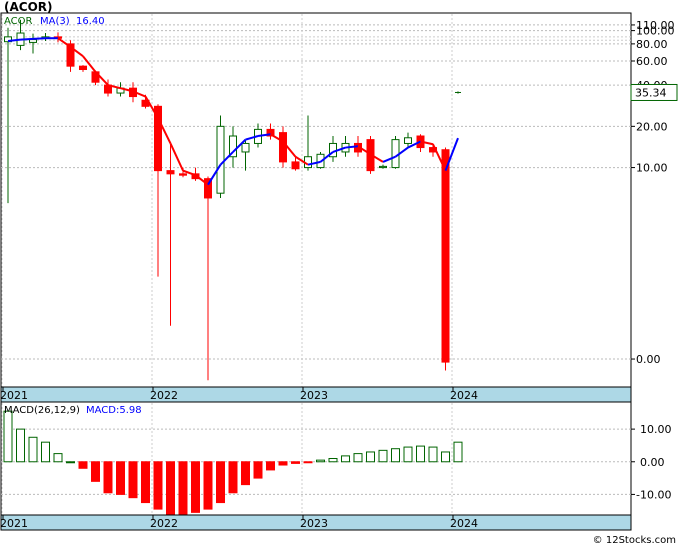  I want to click on price-tick-label: 60.00, so click(652, 61).